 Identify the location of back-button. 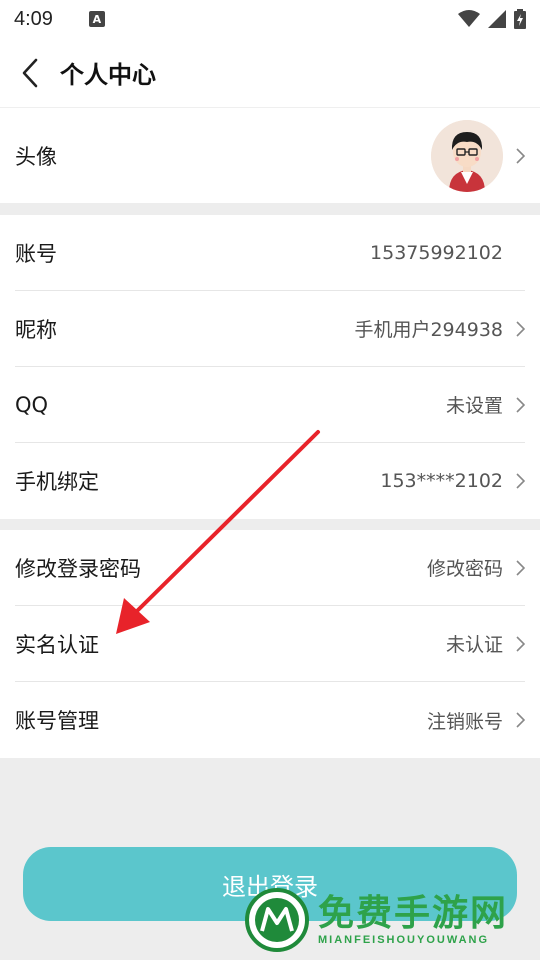
(30, 73).